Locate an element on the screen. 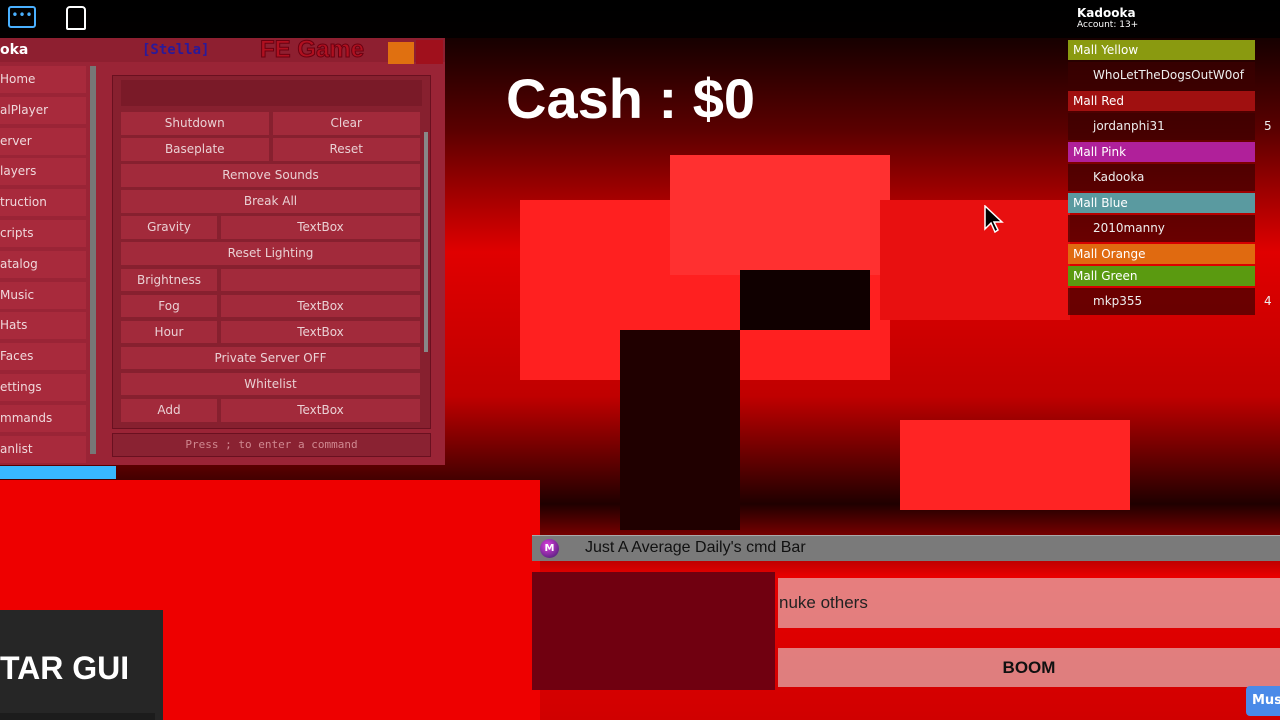 Image resolution: width=1280 pixels, height=720 pixels. leaderboard-header: Kadooka Account: 13+ is located at coordinates (1107, 18).